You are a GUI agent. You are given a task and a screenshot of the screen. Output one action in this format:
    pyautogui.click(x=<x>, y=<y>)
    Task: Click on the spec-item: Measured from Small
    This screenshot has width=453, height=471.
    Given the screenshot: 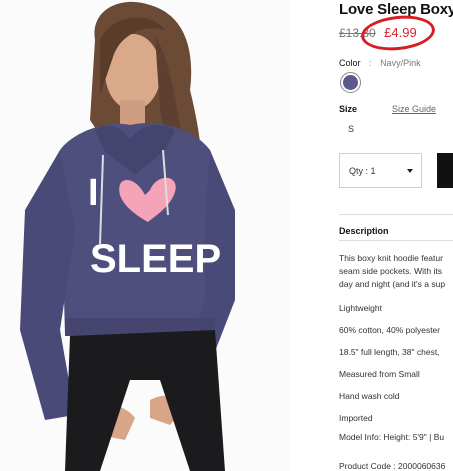 What is the action you would take?
    pyautogui.click(x=379, y=374)
    